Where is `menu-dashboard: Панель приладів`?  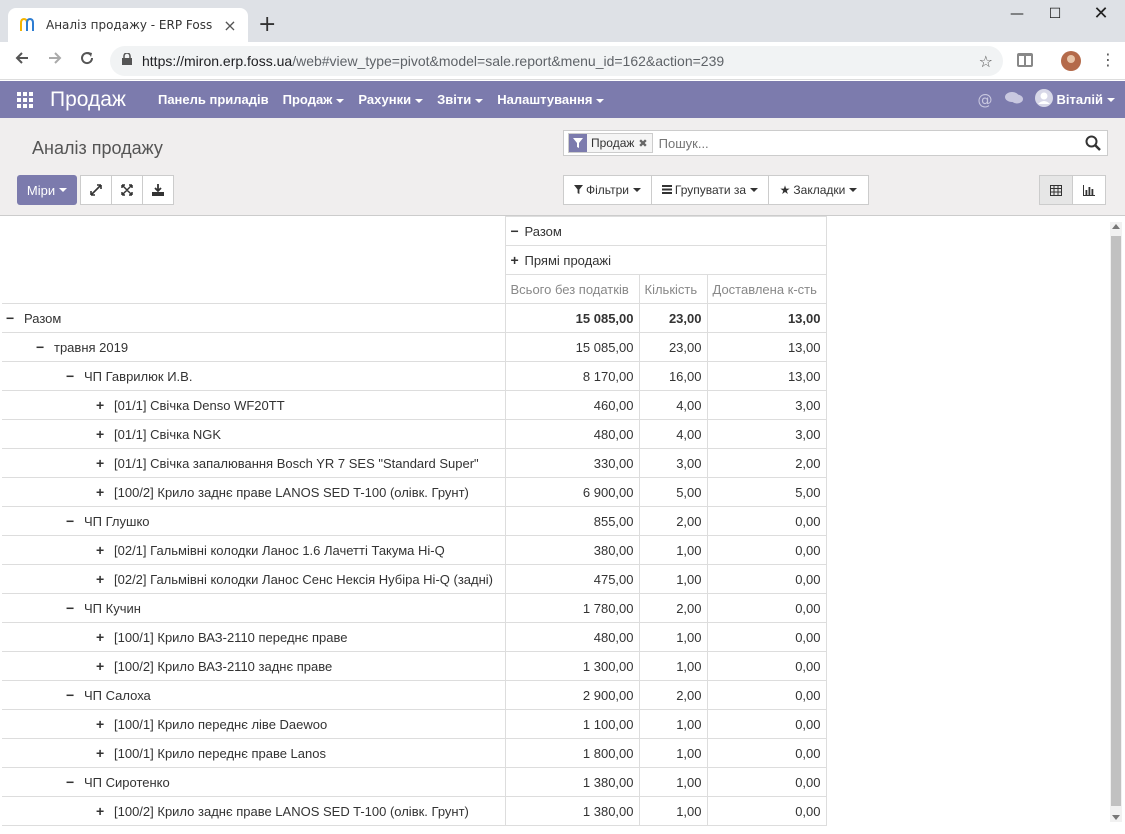
menu-dashboard: Панель приладів is located at coordinates (213, 99).